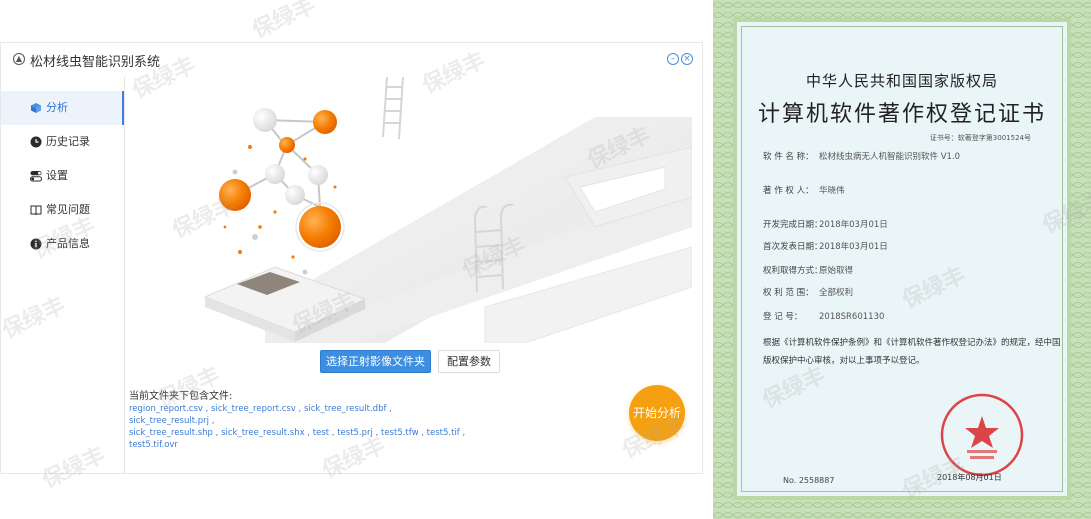 This screenshot has height=519, width=1091. Describe the element at coordinates (166, 409) in the screenshot. I see `file-item: region_report.csv` at that location.